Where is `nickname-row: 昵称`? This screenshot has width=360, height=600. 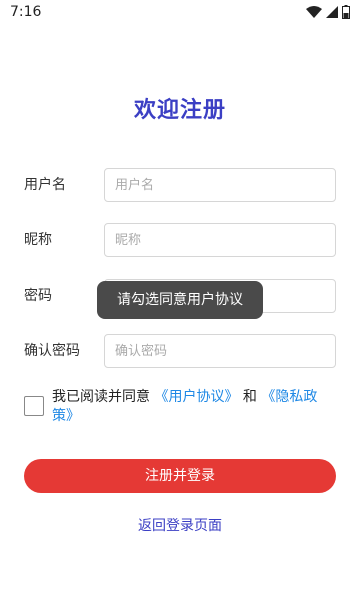 nickname-row: 昵称 is located at coordinates (180, 240).